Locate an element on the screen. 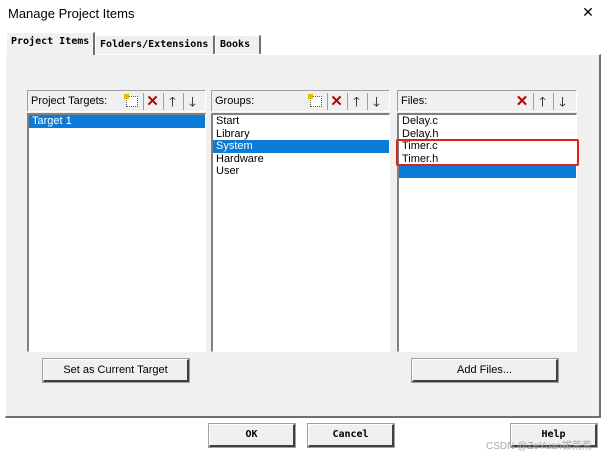 The image size is (605, 454). tab-folders-extensions: Folders/Extensions is located at coordinates (155, 44).